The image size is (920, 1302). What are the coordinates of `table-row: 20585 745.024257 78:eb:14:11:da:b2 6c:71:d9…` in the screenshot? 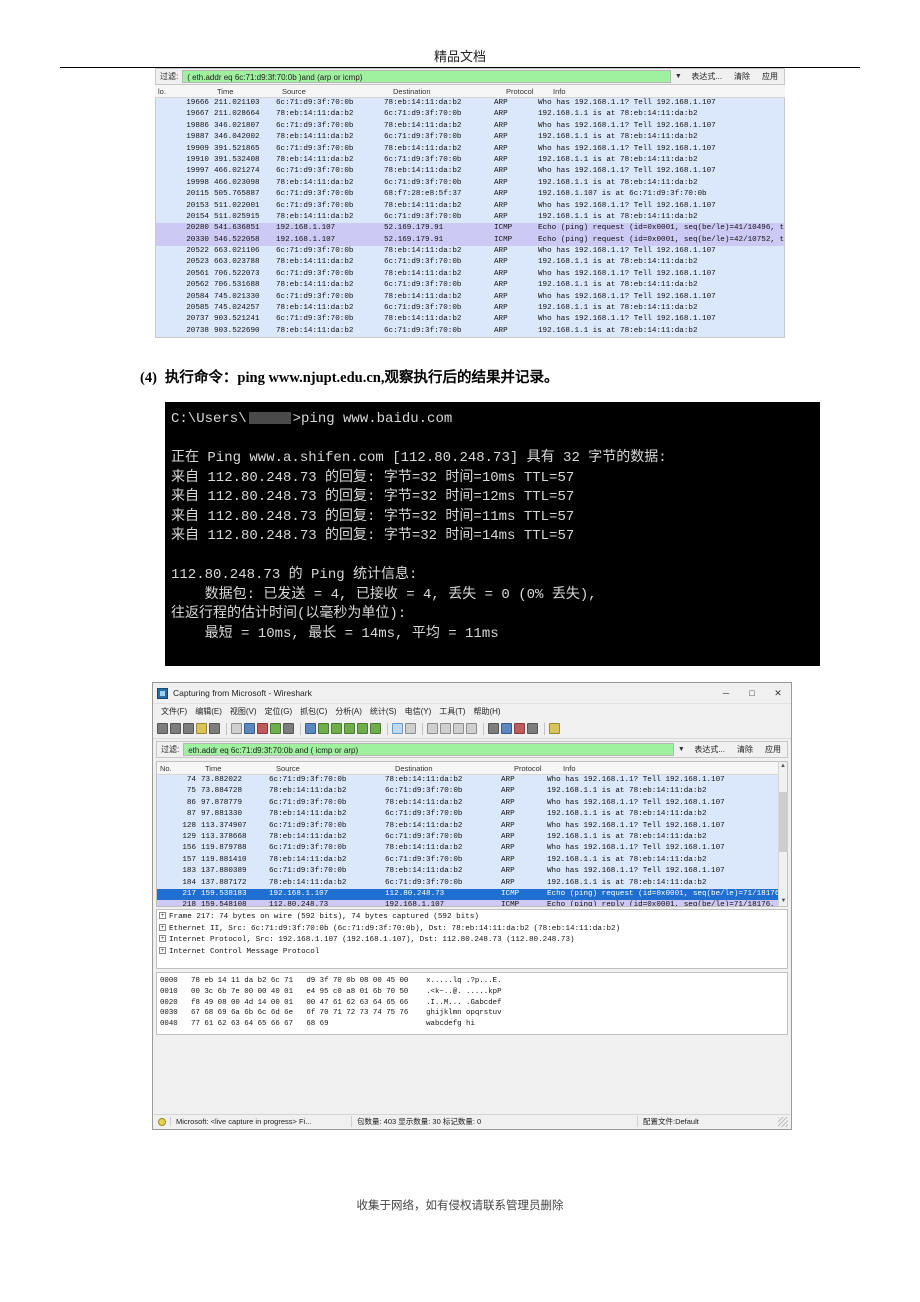 It's located at (470, 309).